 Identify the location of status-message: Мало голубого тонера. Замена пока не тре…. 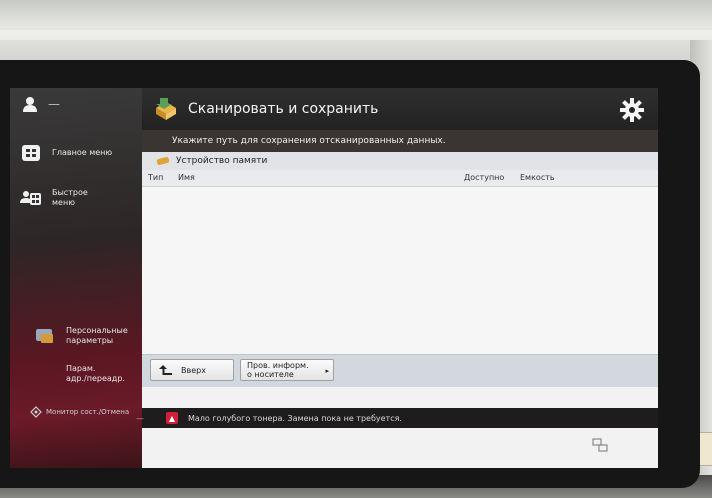
(295, 418).